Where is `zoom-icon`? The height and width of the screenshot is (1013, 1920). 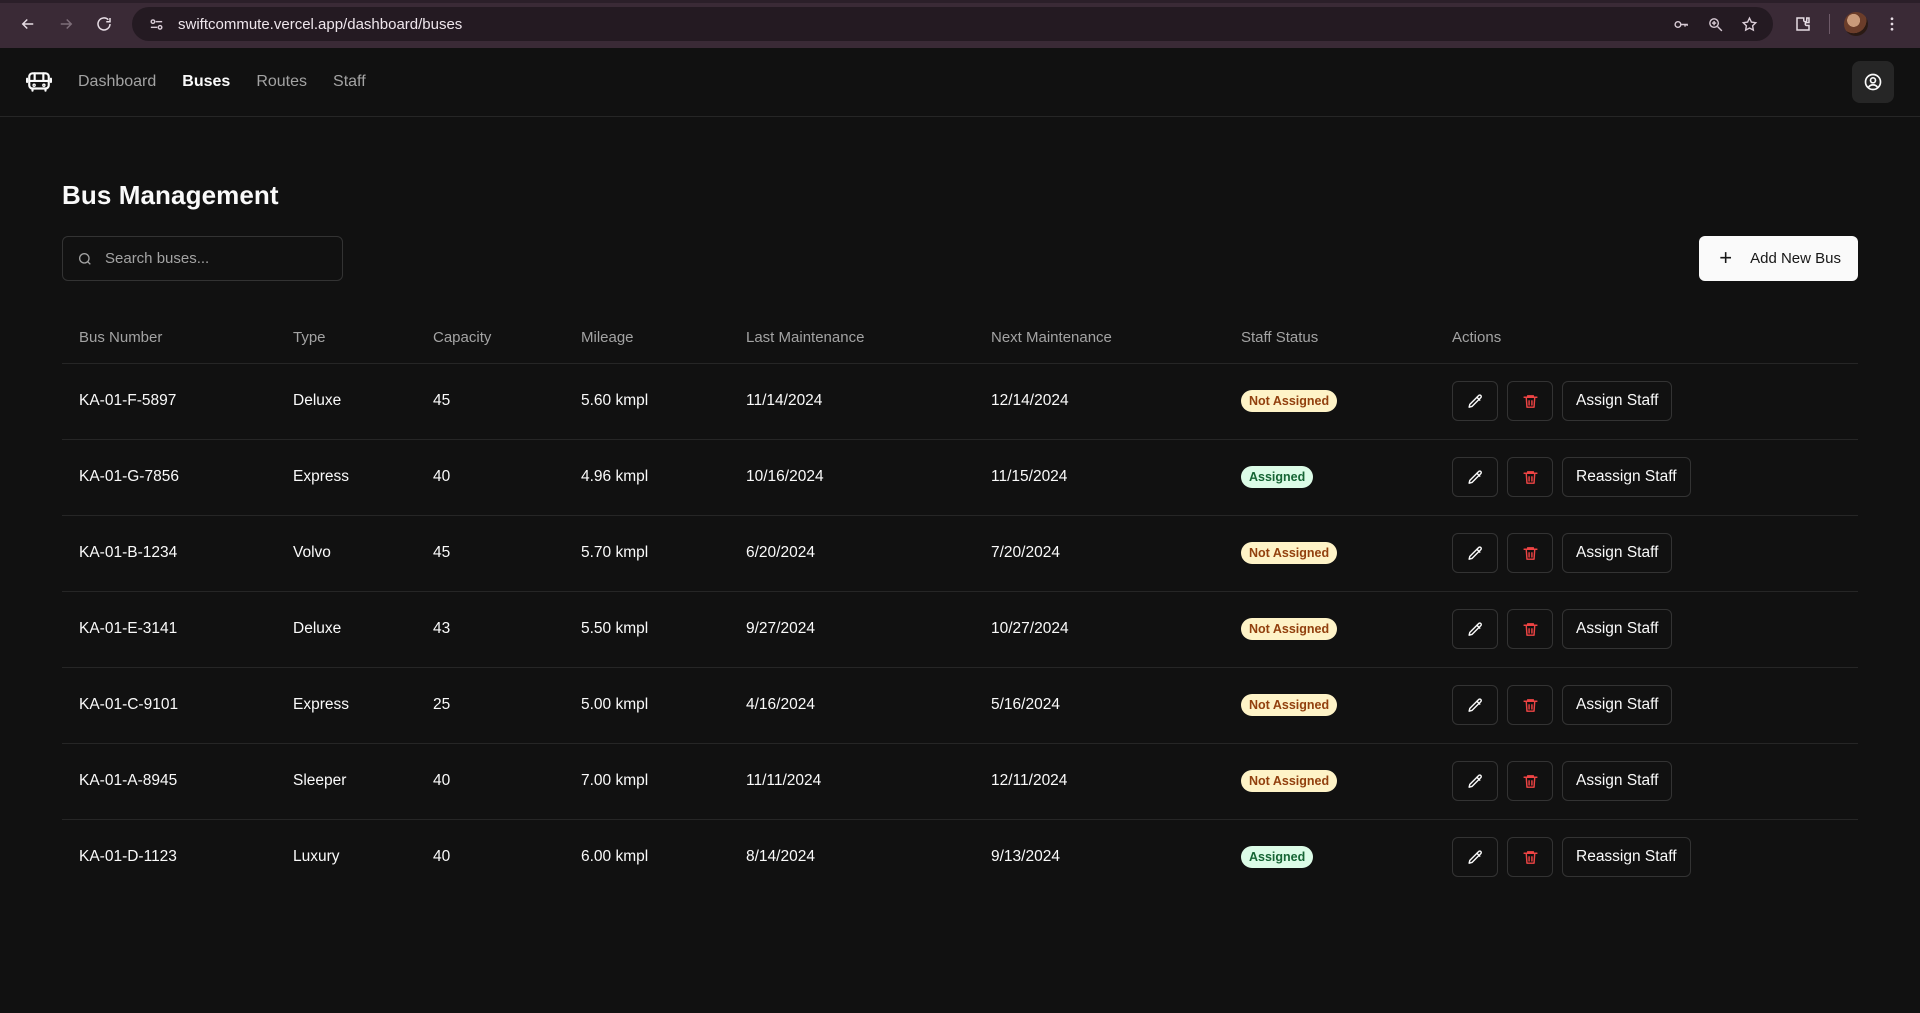 zoom-icon is located at coordinates (1715, 24).